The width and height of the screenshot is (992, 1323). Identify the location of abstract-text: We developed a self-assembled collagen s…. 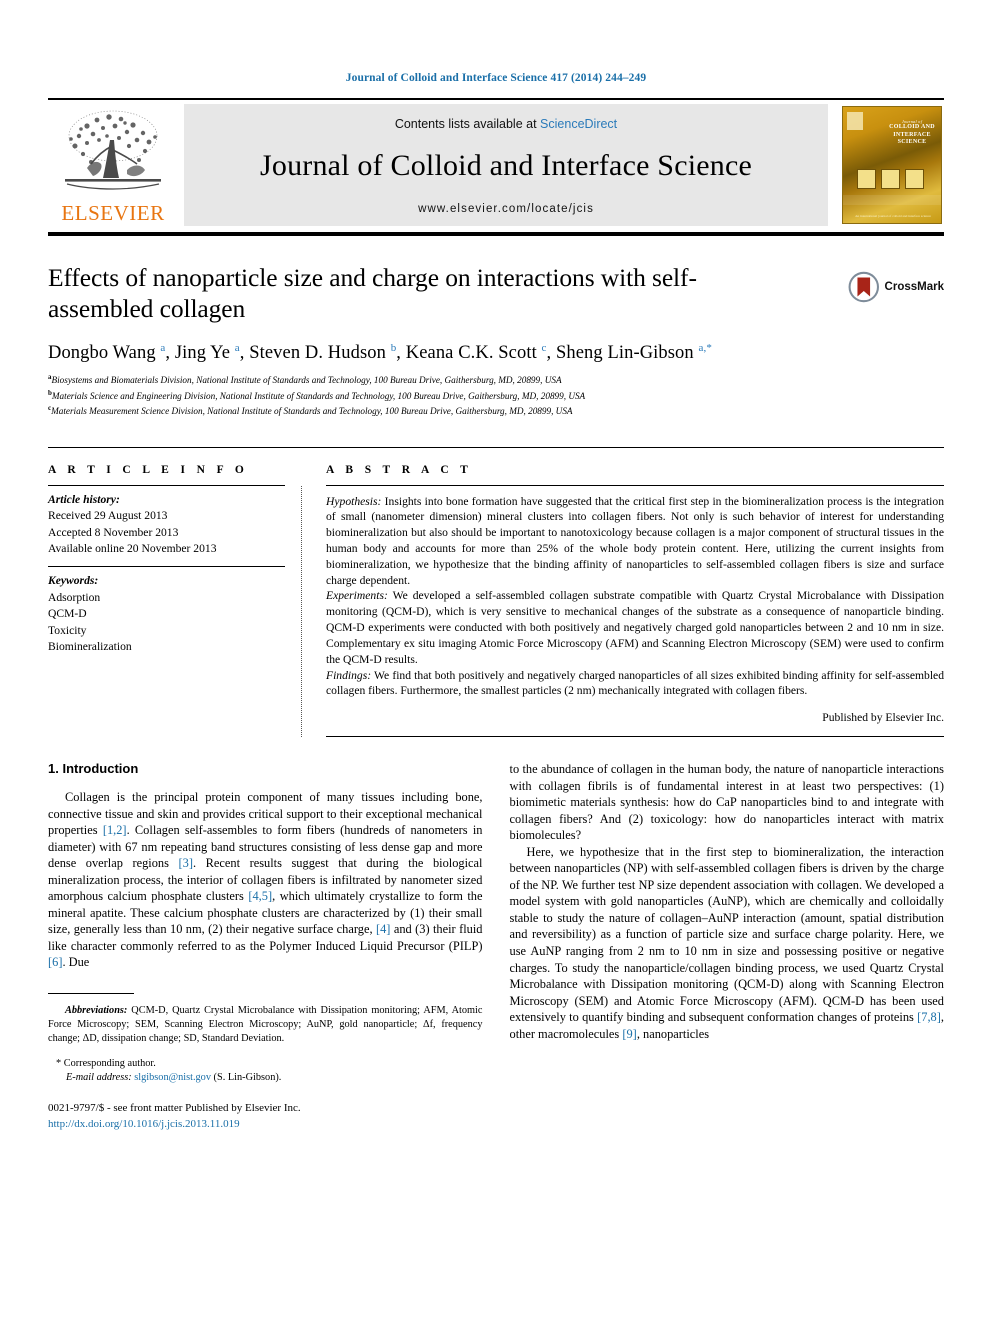
(635, 627).